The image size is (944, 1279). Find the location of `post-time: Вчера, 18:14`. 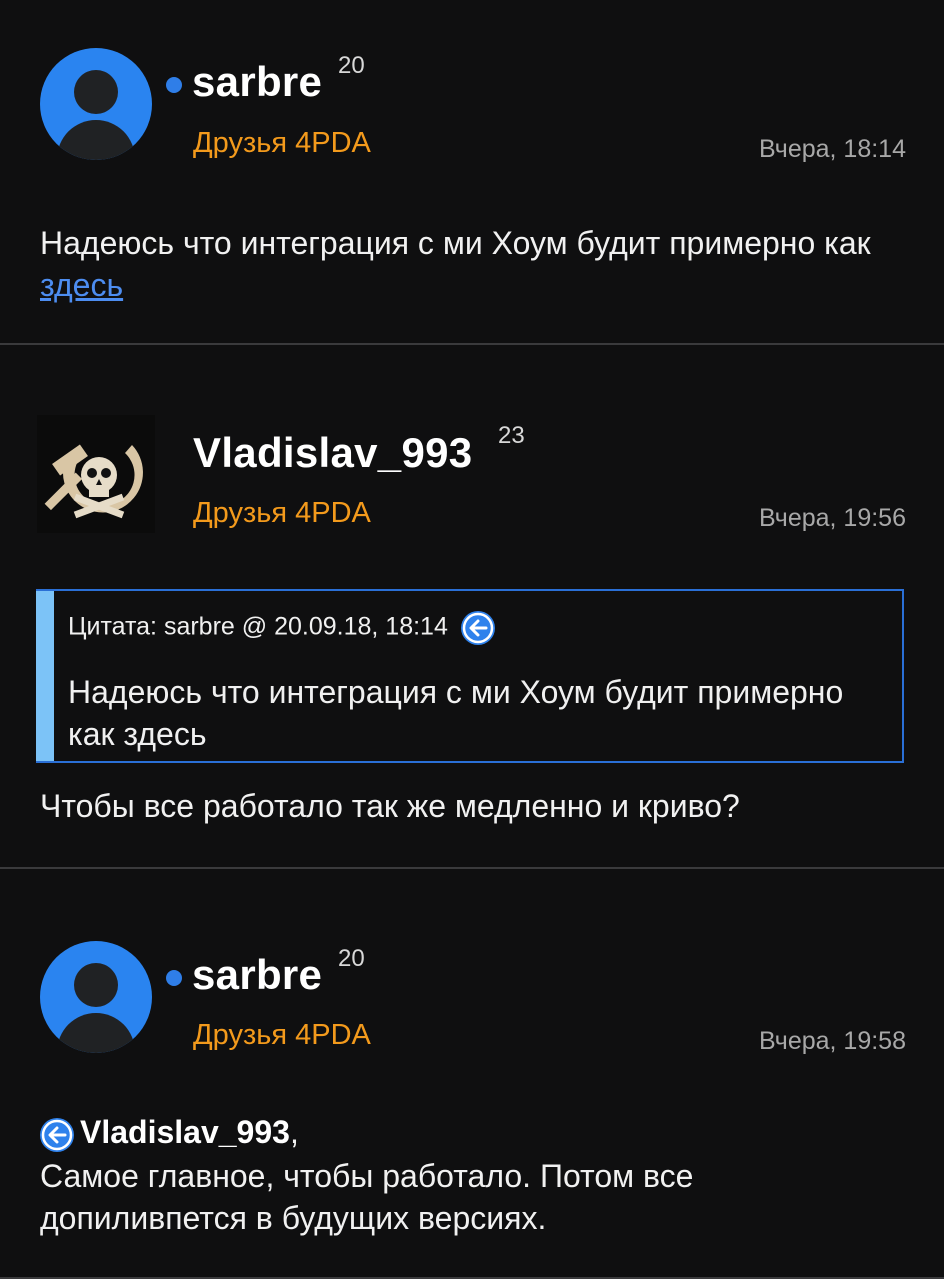

post-time: Вчера, 18:14 is located at coordinates (832, 149).